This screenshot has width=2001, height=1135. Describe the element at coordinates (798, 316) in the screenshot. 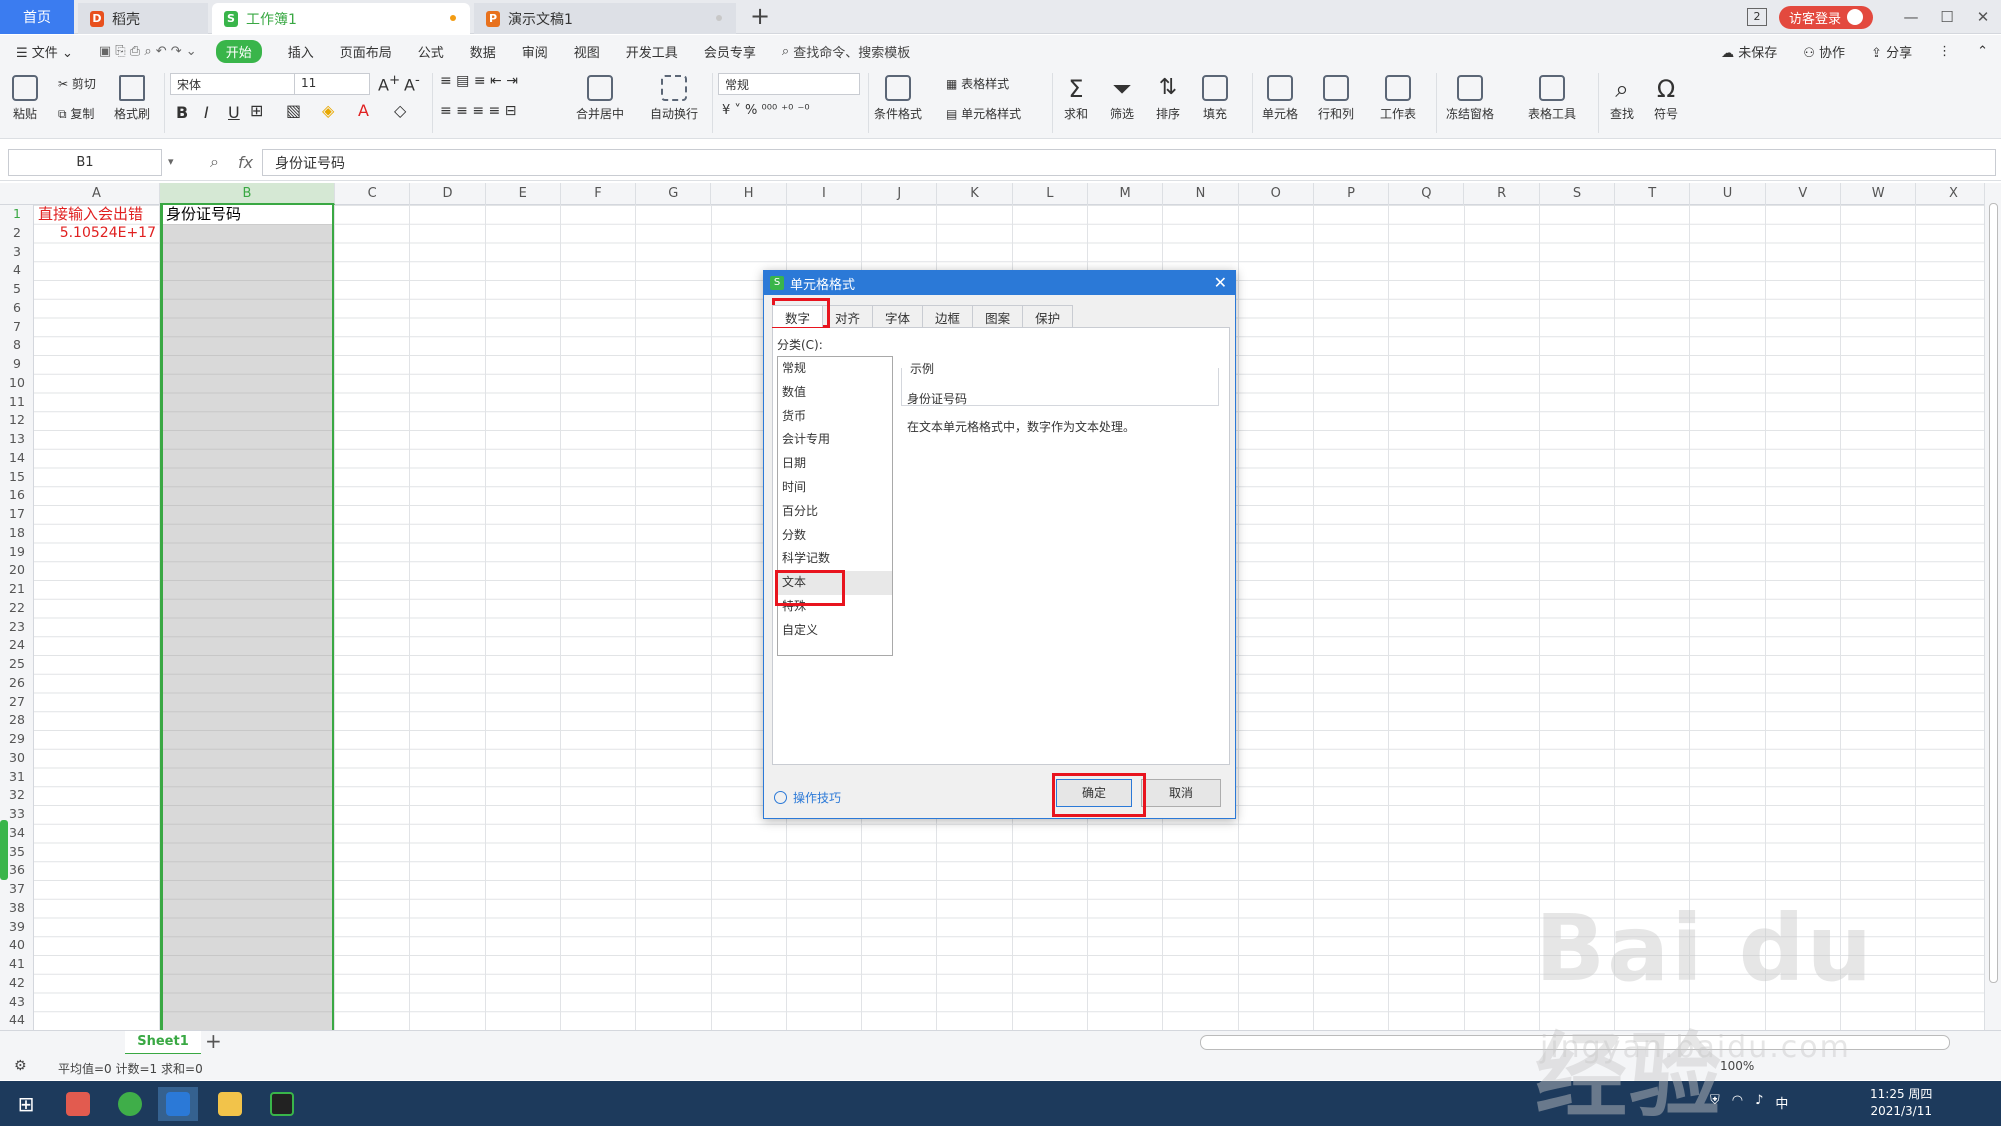

I see `dialog-tab-0: 数字` at that location.